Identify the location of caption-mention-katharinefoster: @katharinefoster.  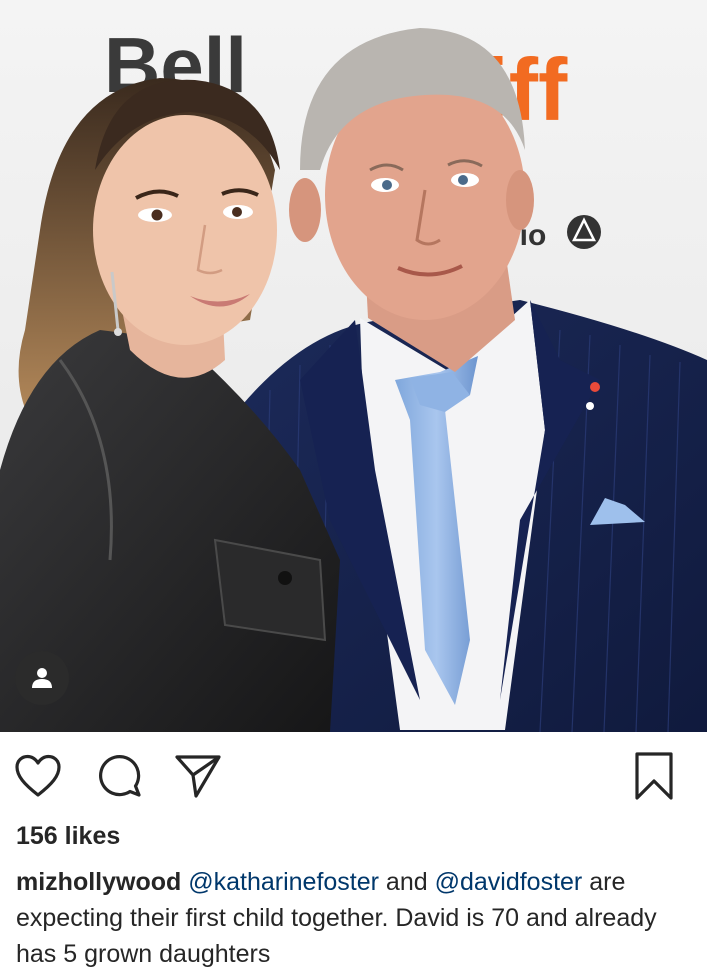
(283, 882).